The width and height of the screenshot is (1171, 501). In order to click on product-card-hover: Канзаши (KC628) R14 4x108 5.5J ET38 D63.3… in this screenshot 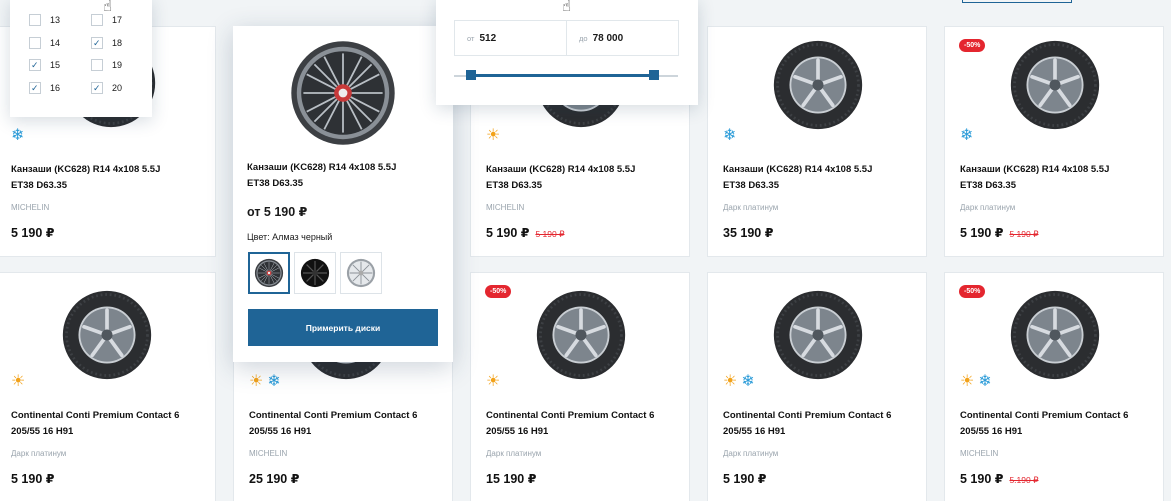, I will do `click(343, 194)`.